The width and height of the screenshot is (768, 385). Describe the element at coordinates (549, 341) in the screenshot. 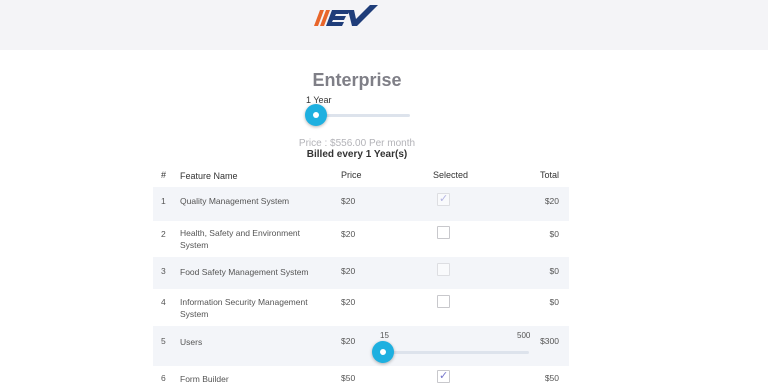

I see `feature-total: $300` at that location.